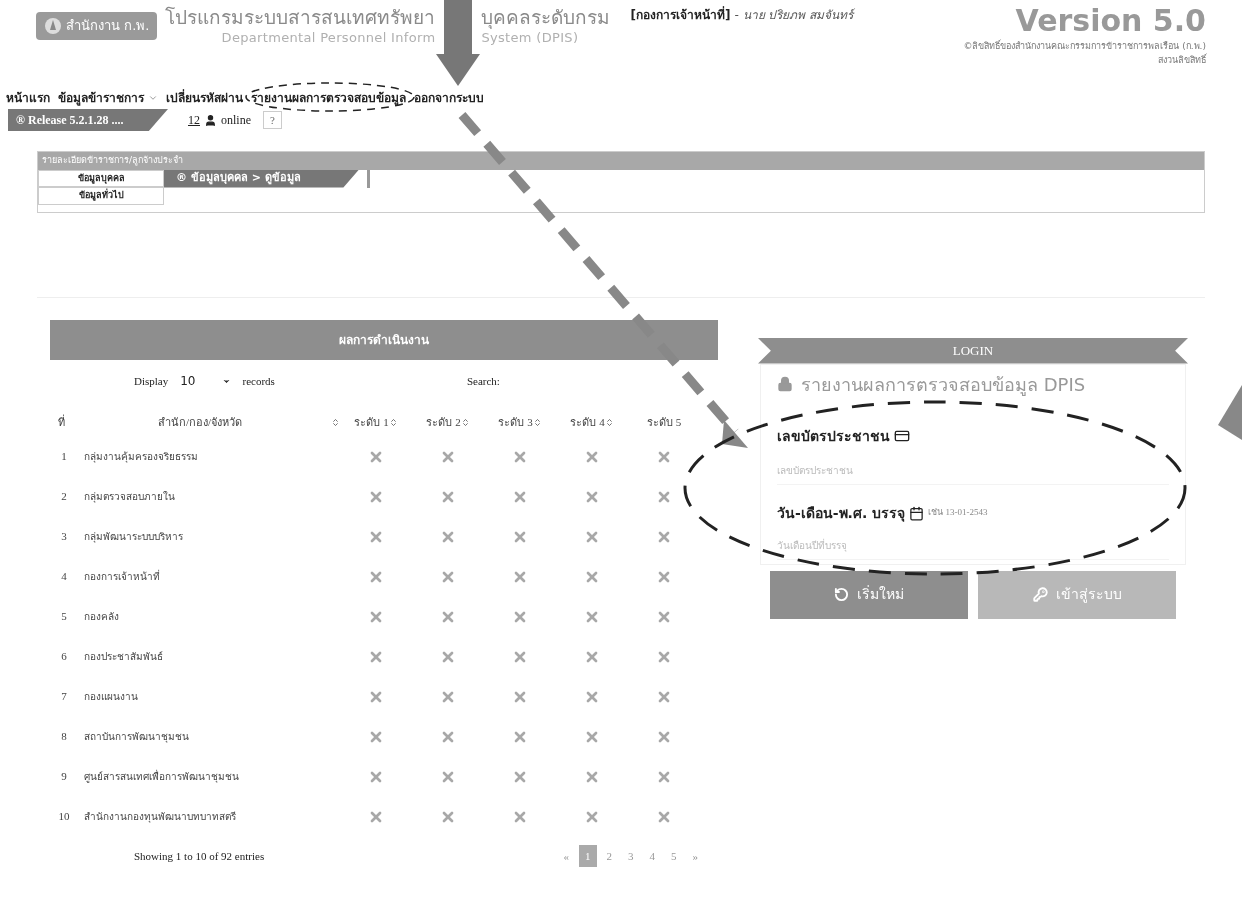 This screenshot has width=1242, height=908. Describe the element at coordinates (300, 18) in the screenshot. I see `system-title: โปรแกรมระบบสารสนเทศทรัพยา` at that location.